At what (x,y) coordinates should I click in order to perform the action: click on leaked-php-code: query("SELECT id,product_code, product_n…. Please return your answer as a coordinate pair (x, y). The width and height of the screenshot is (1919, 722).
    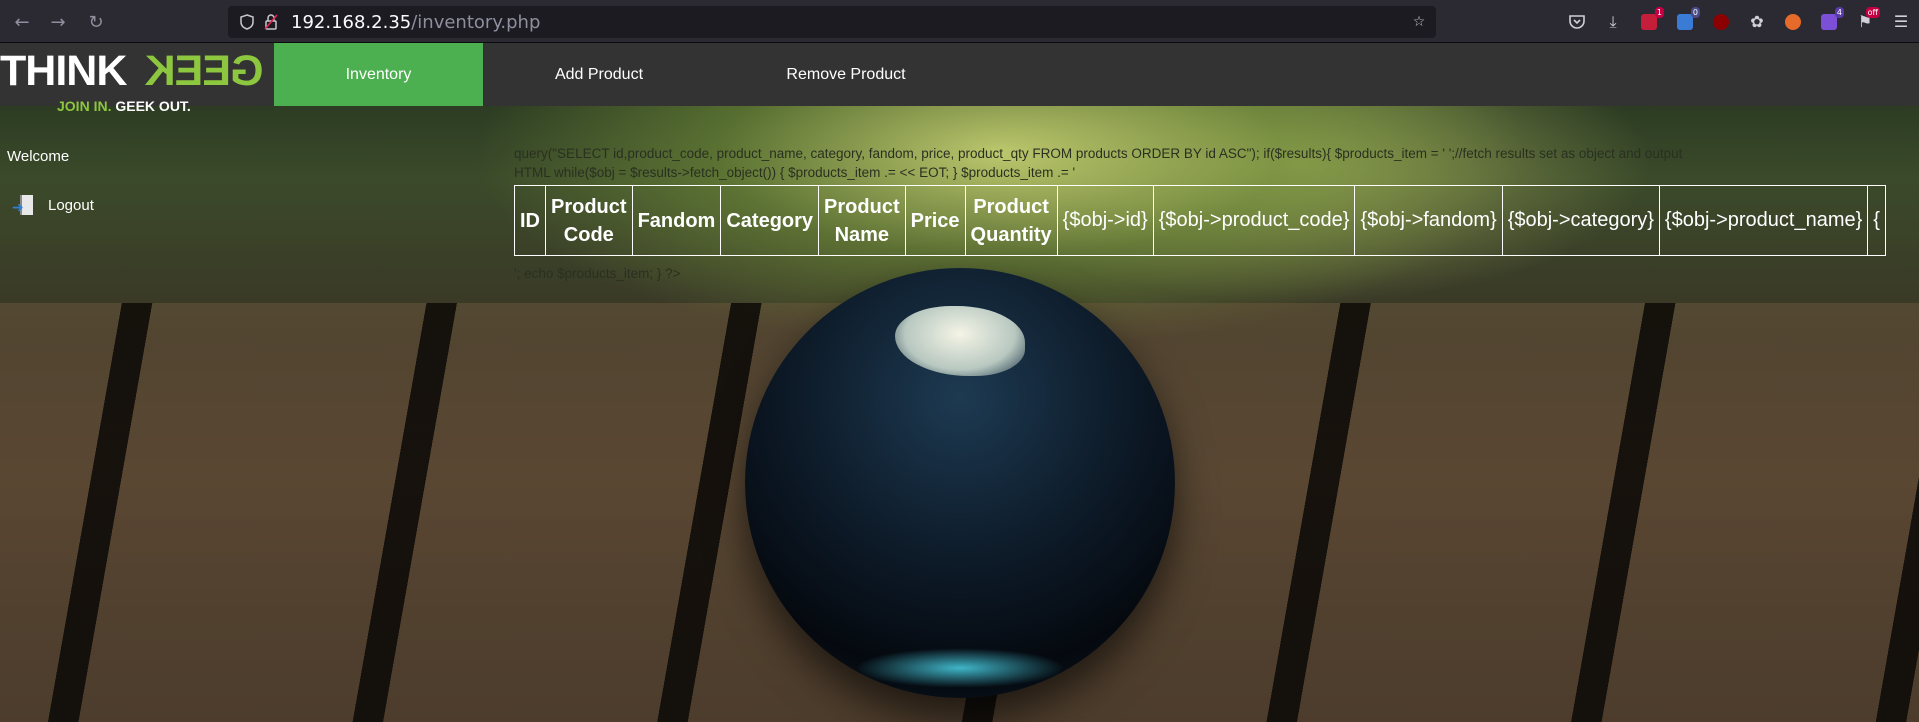
    Looking at the image, I should click on (1098, 163).